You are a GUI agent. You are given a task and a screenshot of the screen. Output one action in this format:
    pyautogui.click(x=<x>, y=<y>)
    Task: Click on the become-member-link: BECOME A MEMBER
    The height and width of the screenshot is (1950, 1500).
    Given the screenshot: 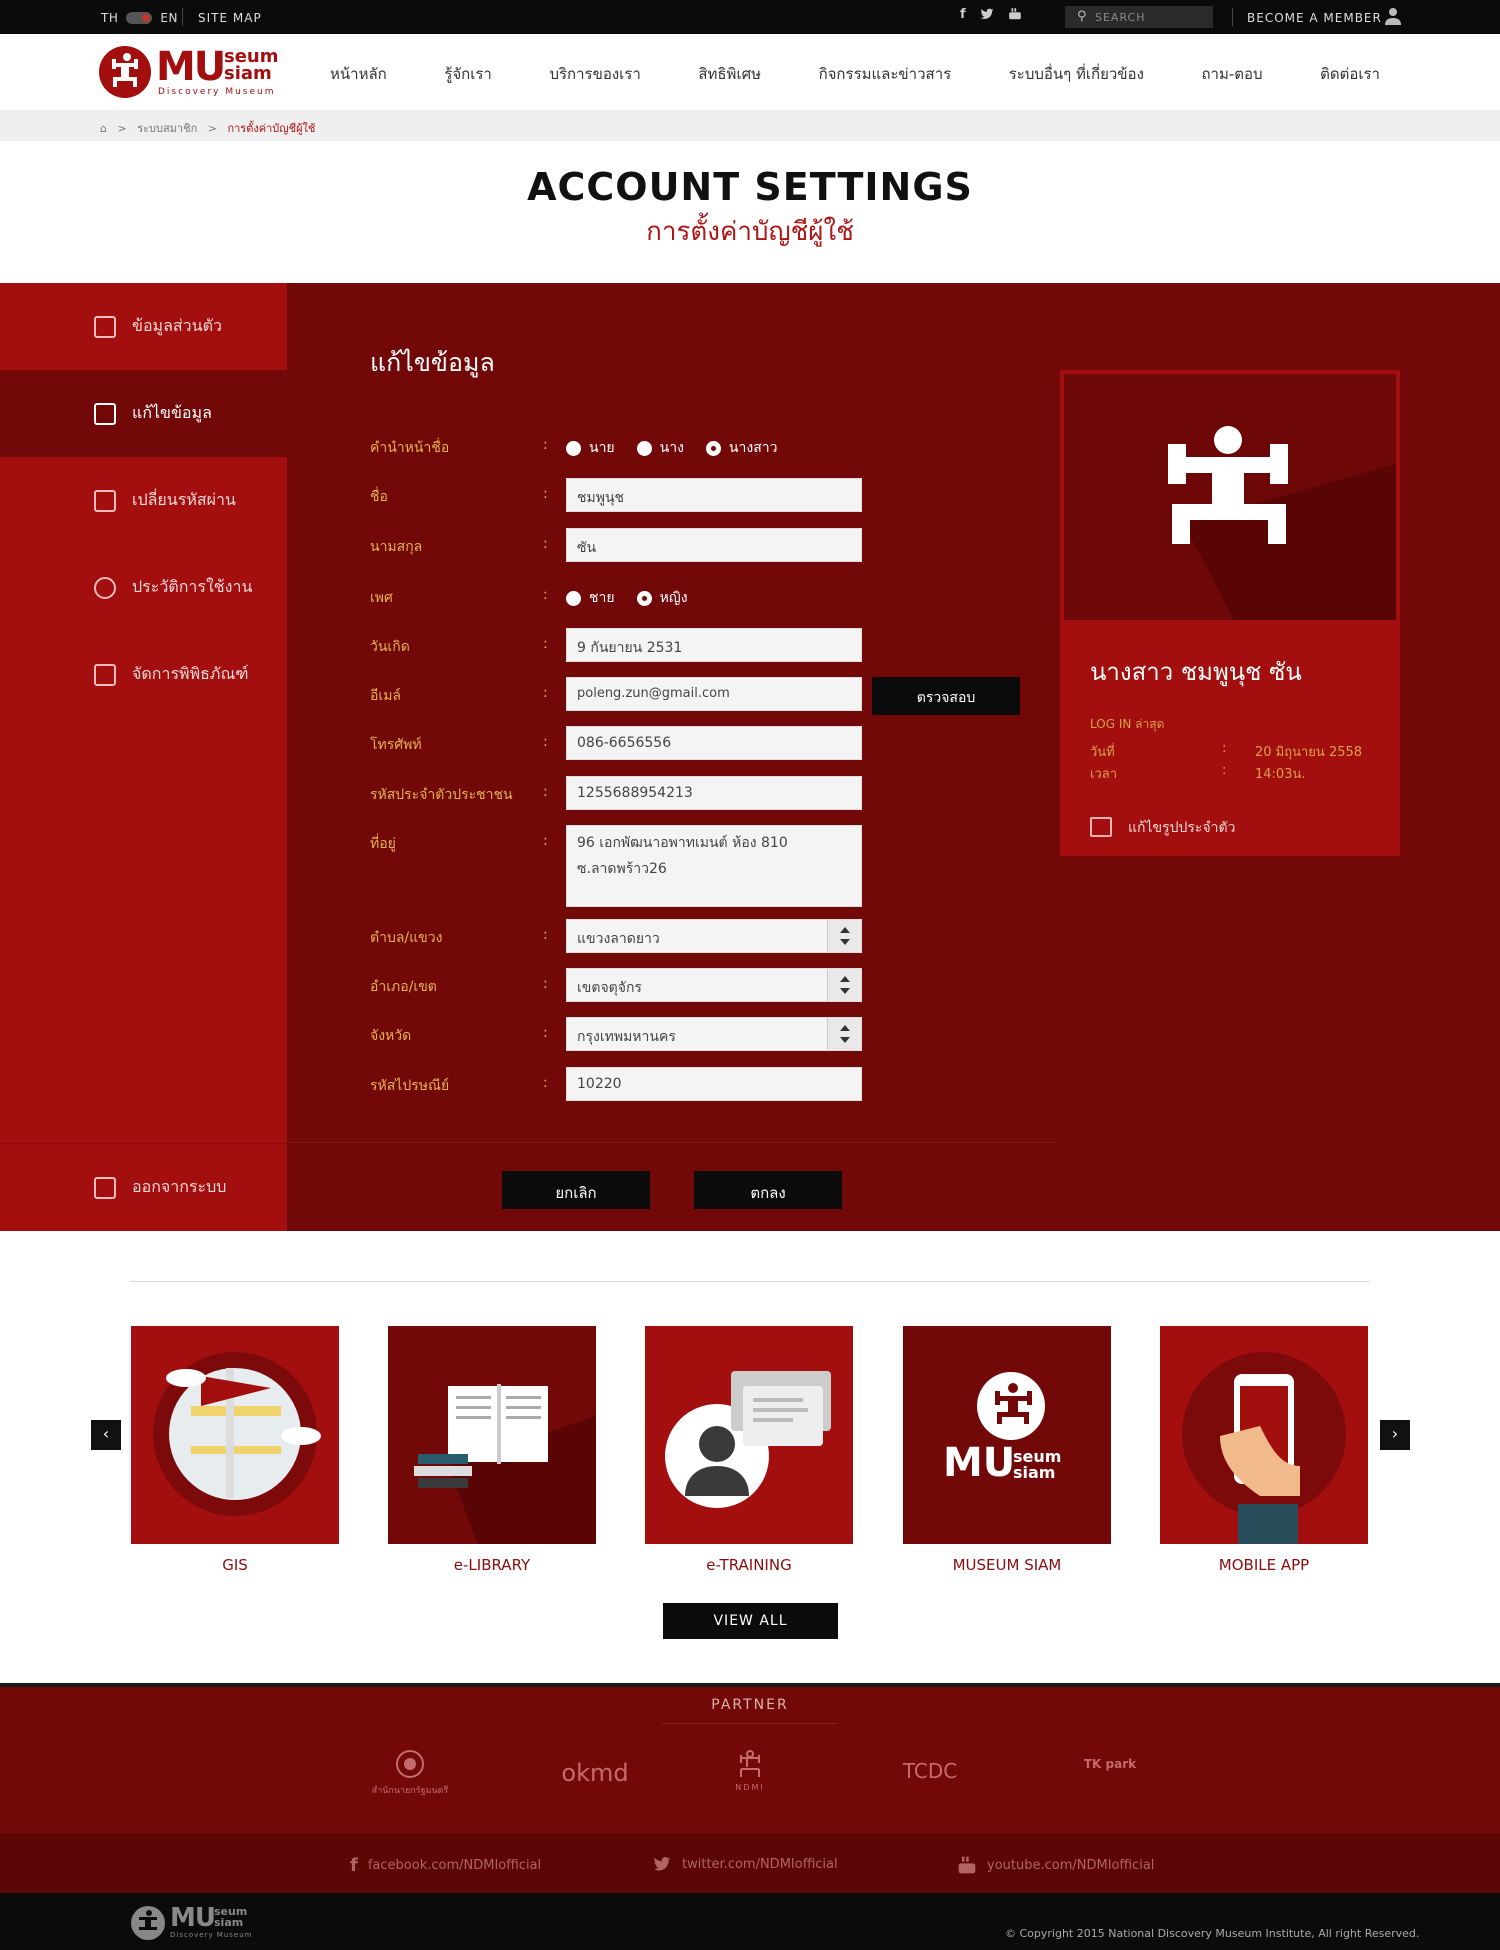 What is the action you would take?
    pyautogui.click(x=1314, y=18)
    